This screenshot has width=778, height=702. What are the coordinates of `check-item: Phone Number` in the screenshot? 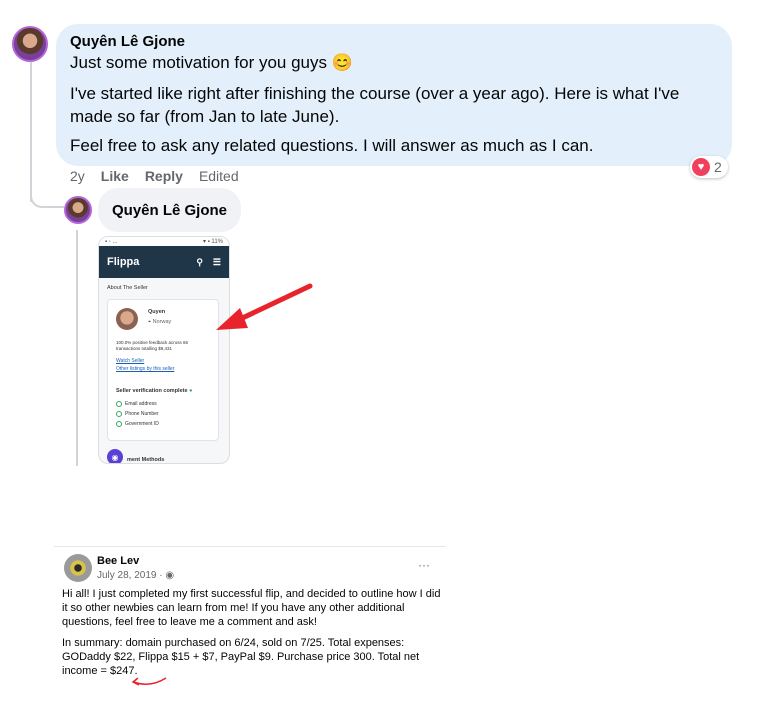 It's located at (137, 414).